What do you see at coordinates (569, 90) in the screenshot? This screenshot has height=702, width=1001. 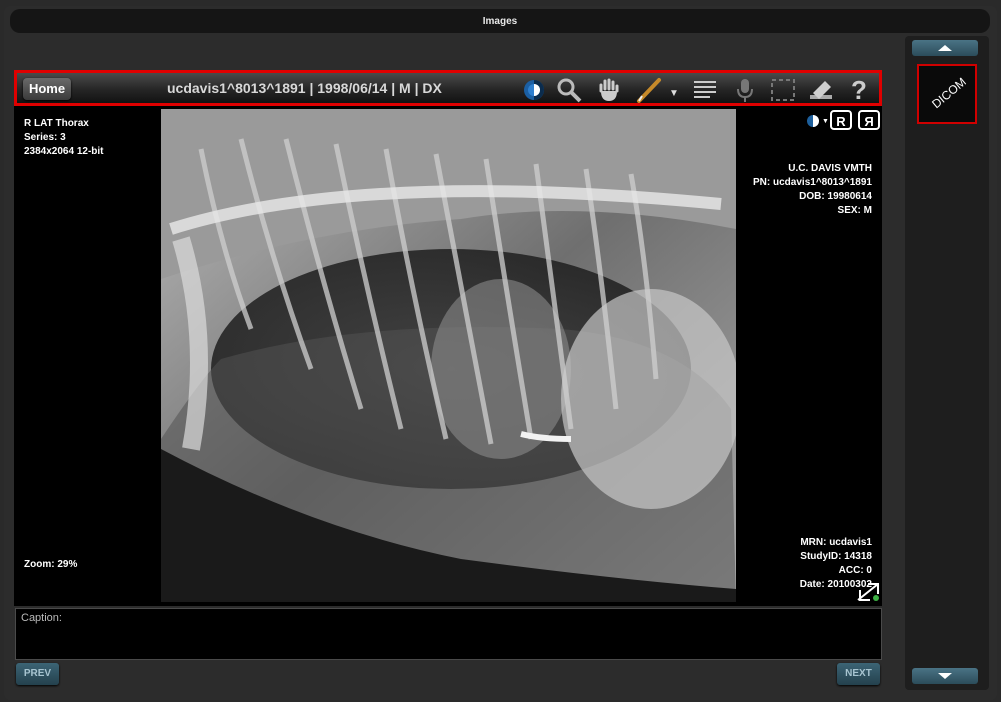 I see `magnifier-icon` at bounding box center [569, 90].